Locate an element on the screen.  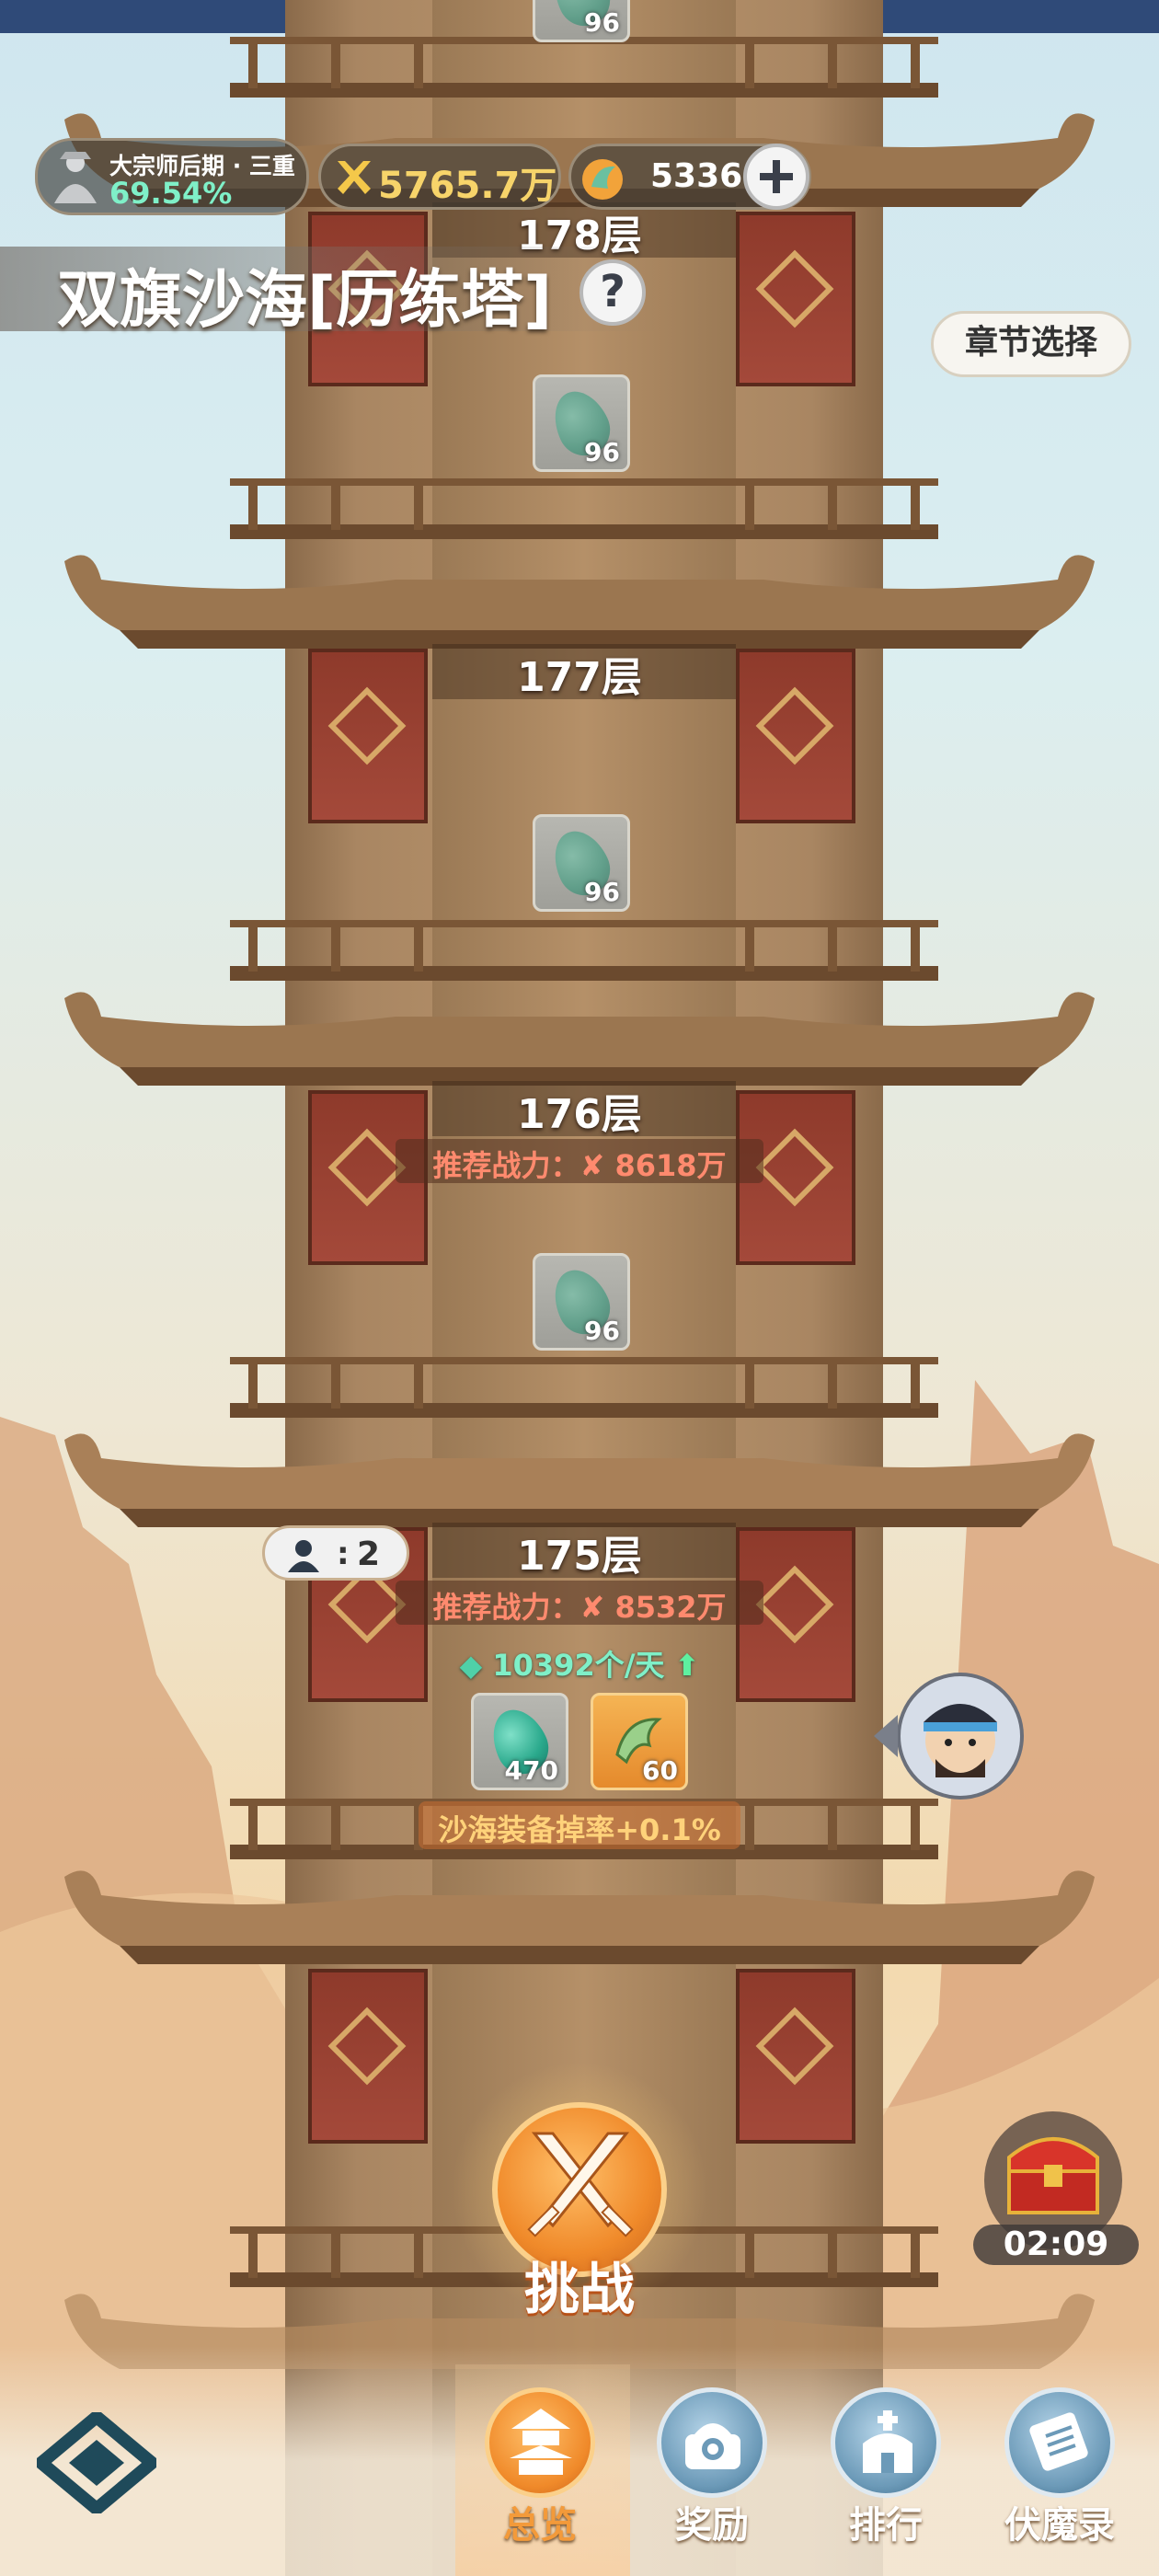
menu-grid-icon is located at coordinates (96, 2462).